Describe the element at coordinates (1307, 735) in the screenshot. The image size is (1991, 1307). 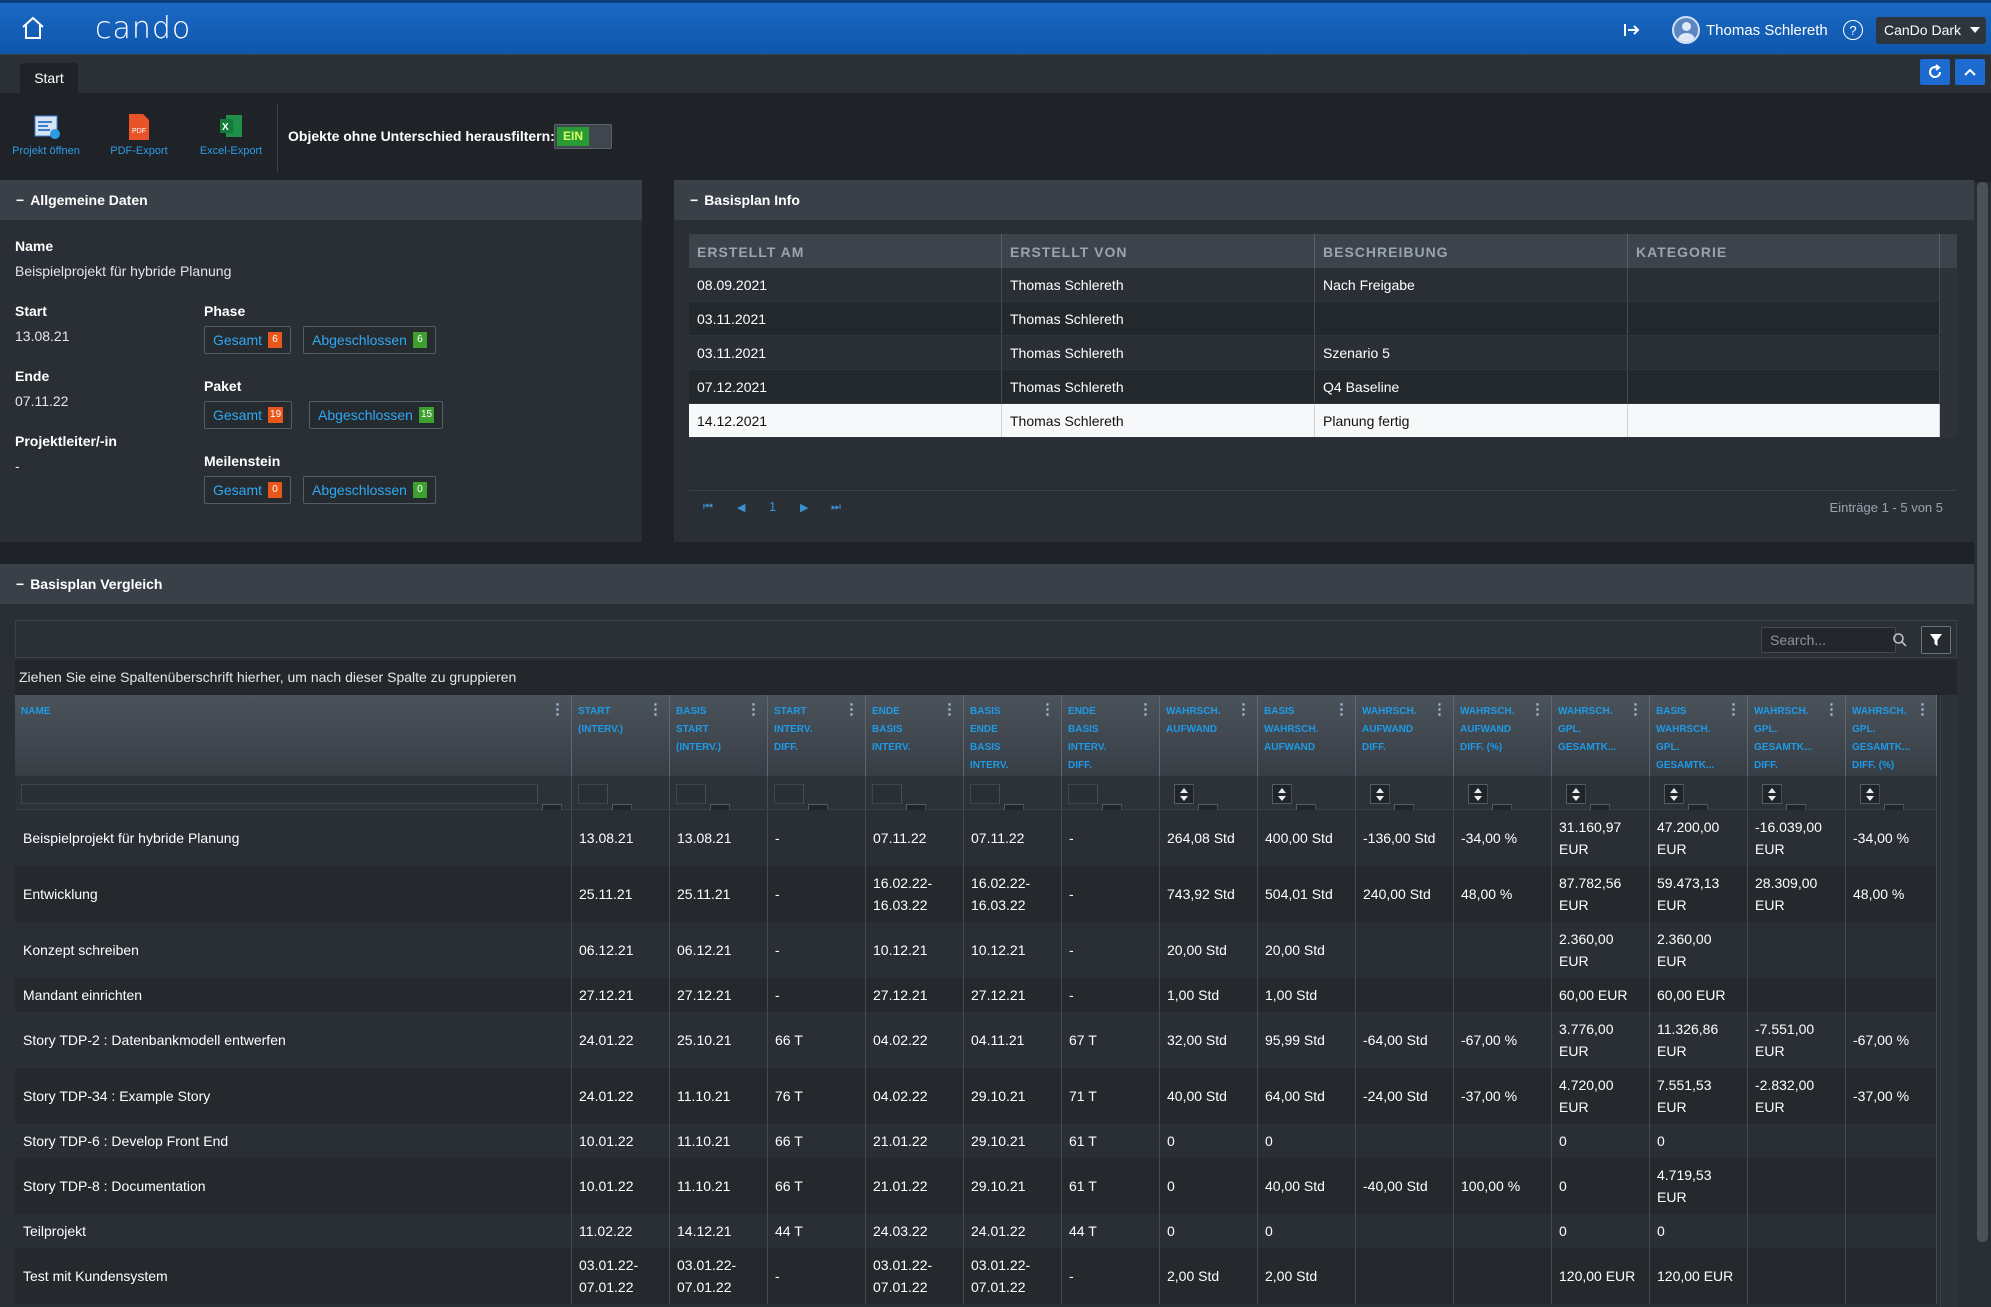
I see `column-header: BASIS WAHRSCH. AUFWAND` at that location.